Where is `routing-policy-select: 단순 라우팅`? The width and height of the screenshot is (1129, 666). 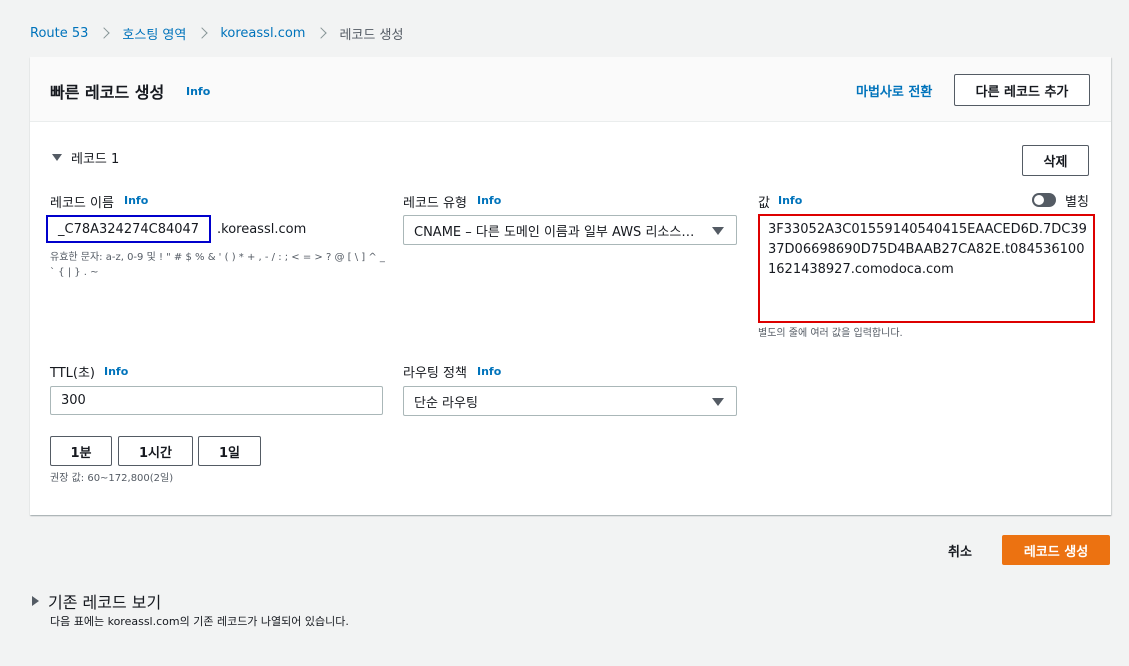 routing-policy-select: 단순 라우팅 is located at coordinates (570, 401).